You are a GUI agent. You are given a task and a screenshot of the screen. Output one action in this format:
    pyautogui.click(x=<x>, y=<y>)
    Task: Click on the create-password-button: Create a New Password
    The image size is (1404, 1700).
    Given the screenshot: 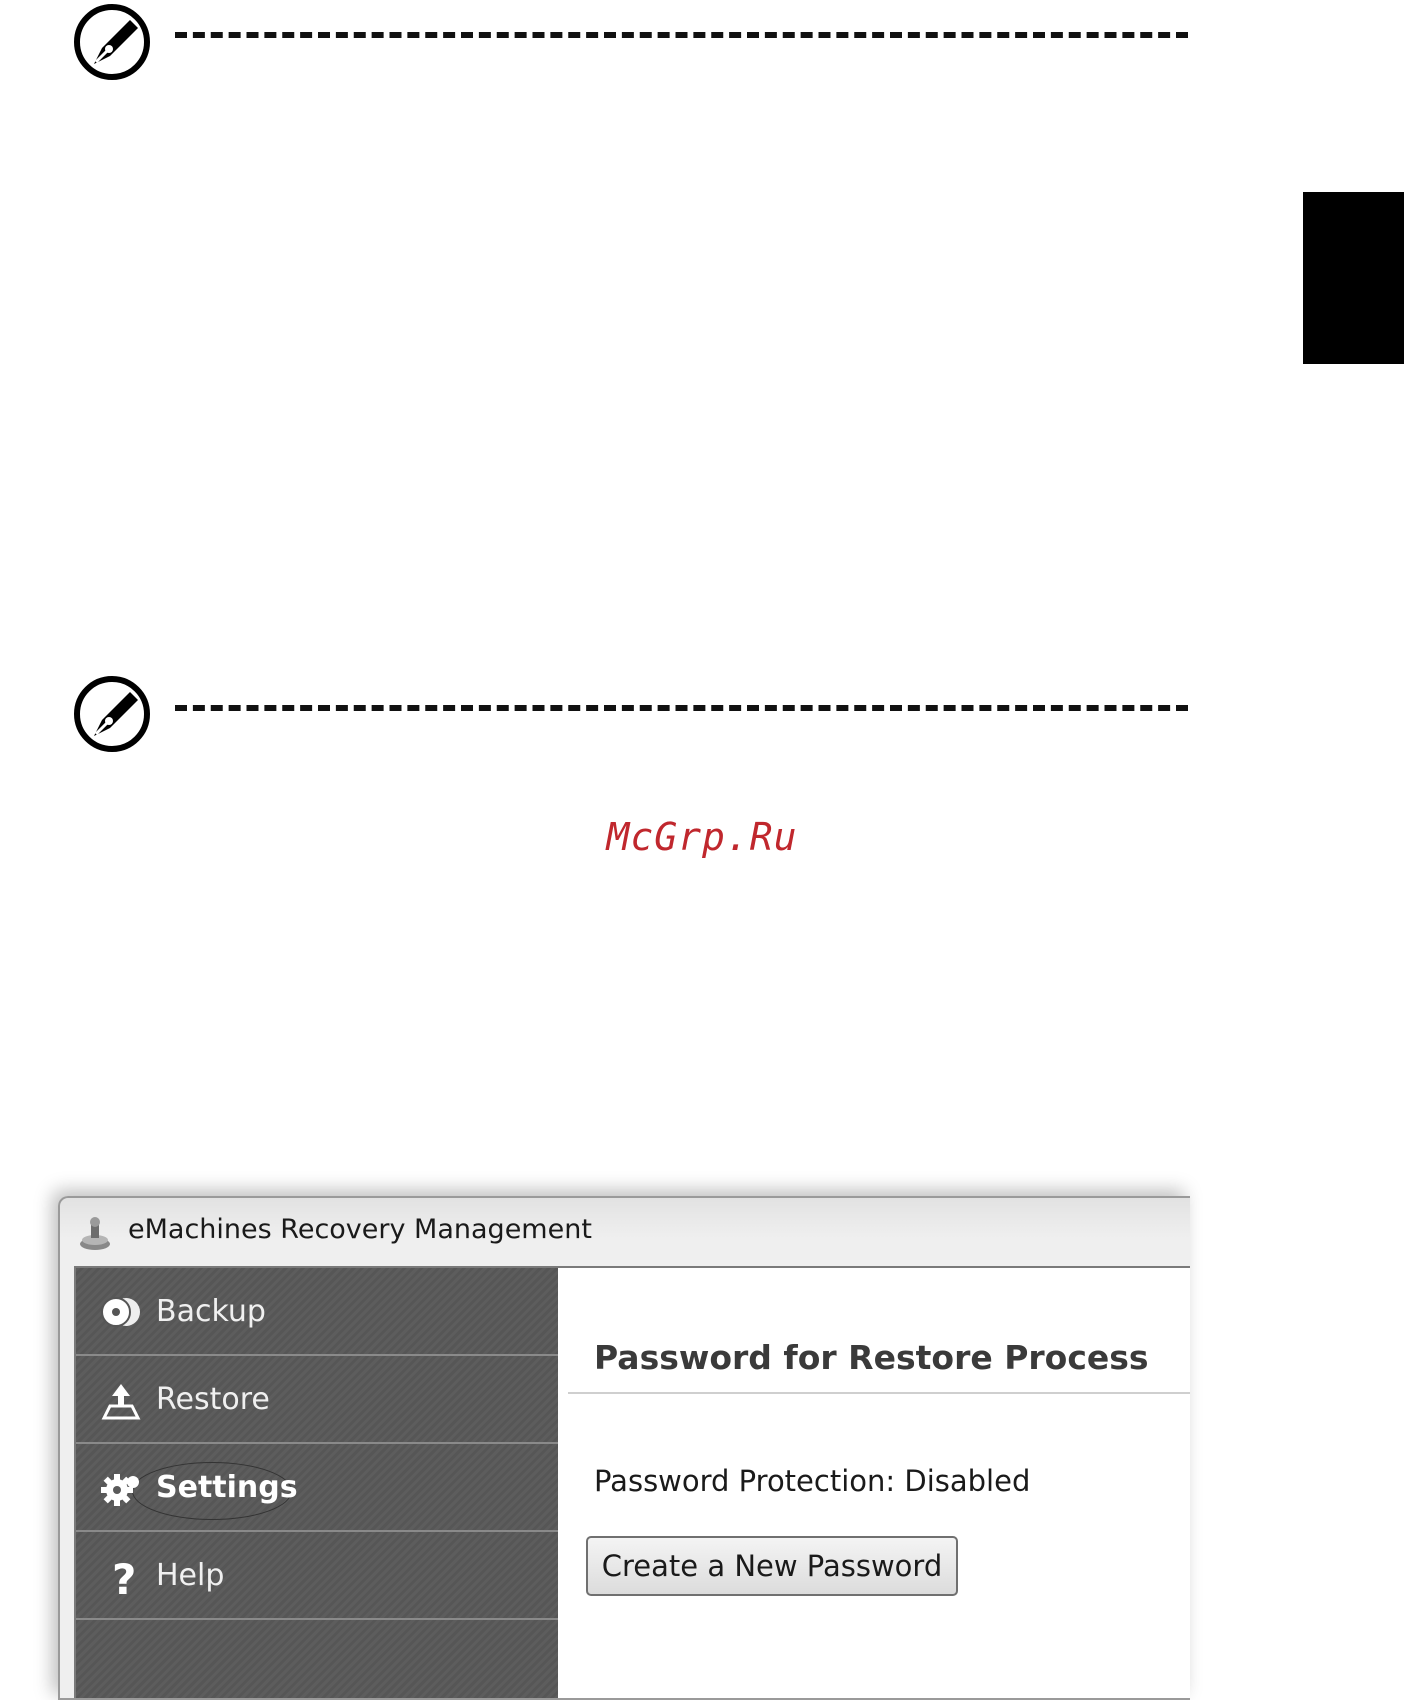 What is the action you would take?
    pyautogui.click(x=772, y=1566)
    